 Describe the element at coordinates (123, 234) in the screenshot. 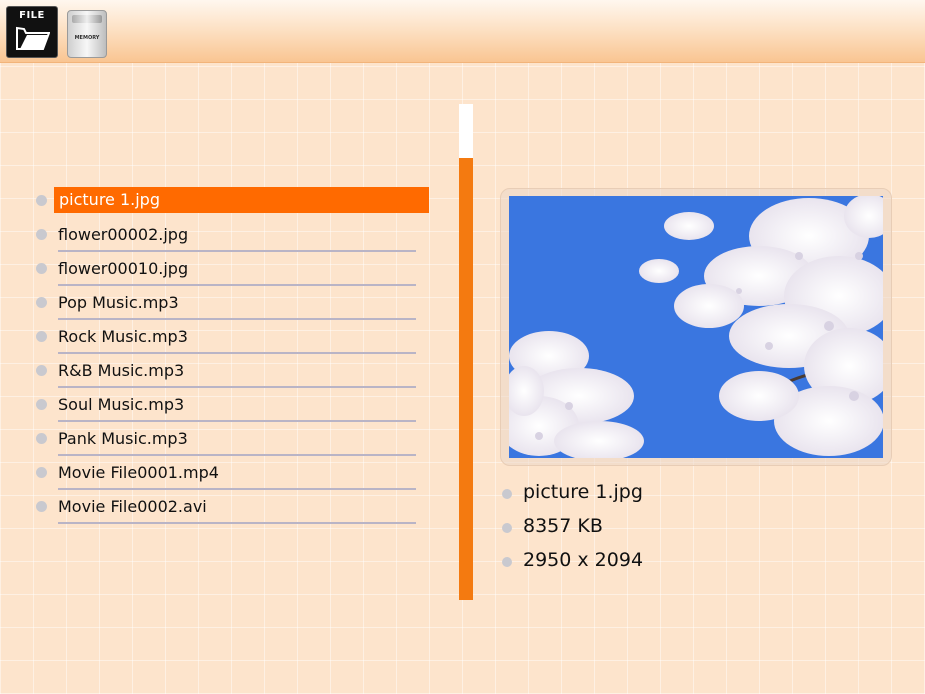

I see `file-name: flower00002.jpg` at that location.